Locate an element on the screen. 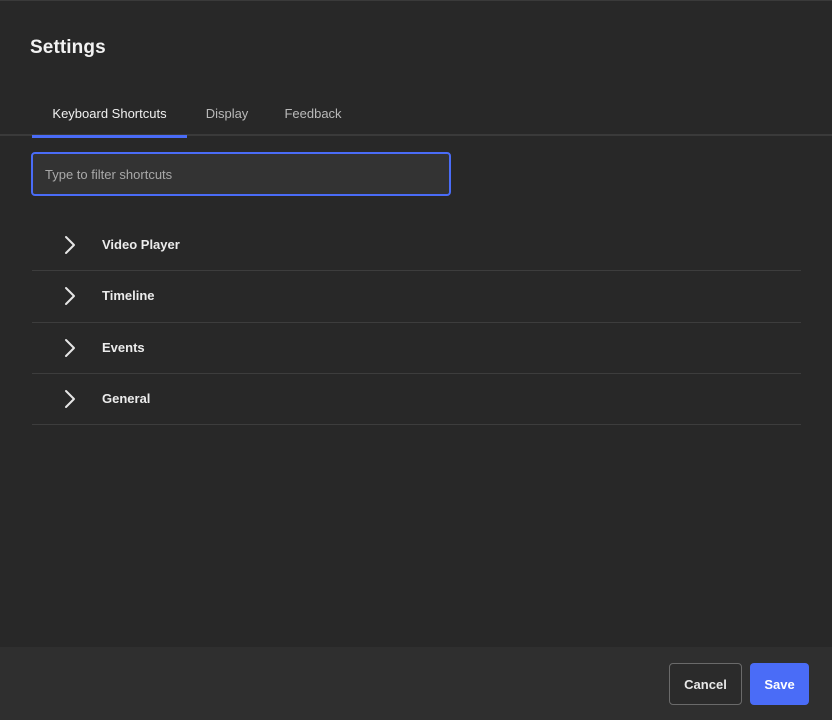 This screenshot has height=720, width=832. group-row-general: General is located at coordinates (416, 400).